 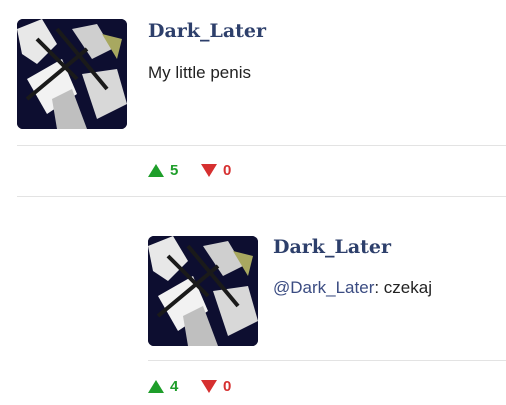 I want to click on upvote-button: 5, so click(x=163, y=170).